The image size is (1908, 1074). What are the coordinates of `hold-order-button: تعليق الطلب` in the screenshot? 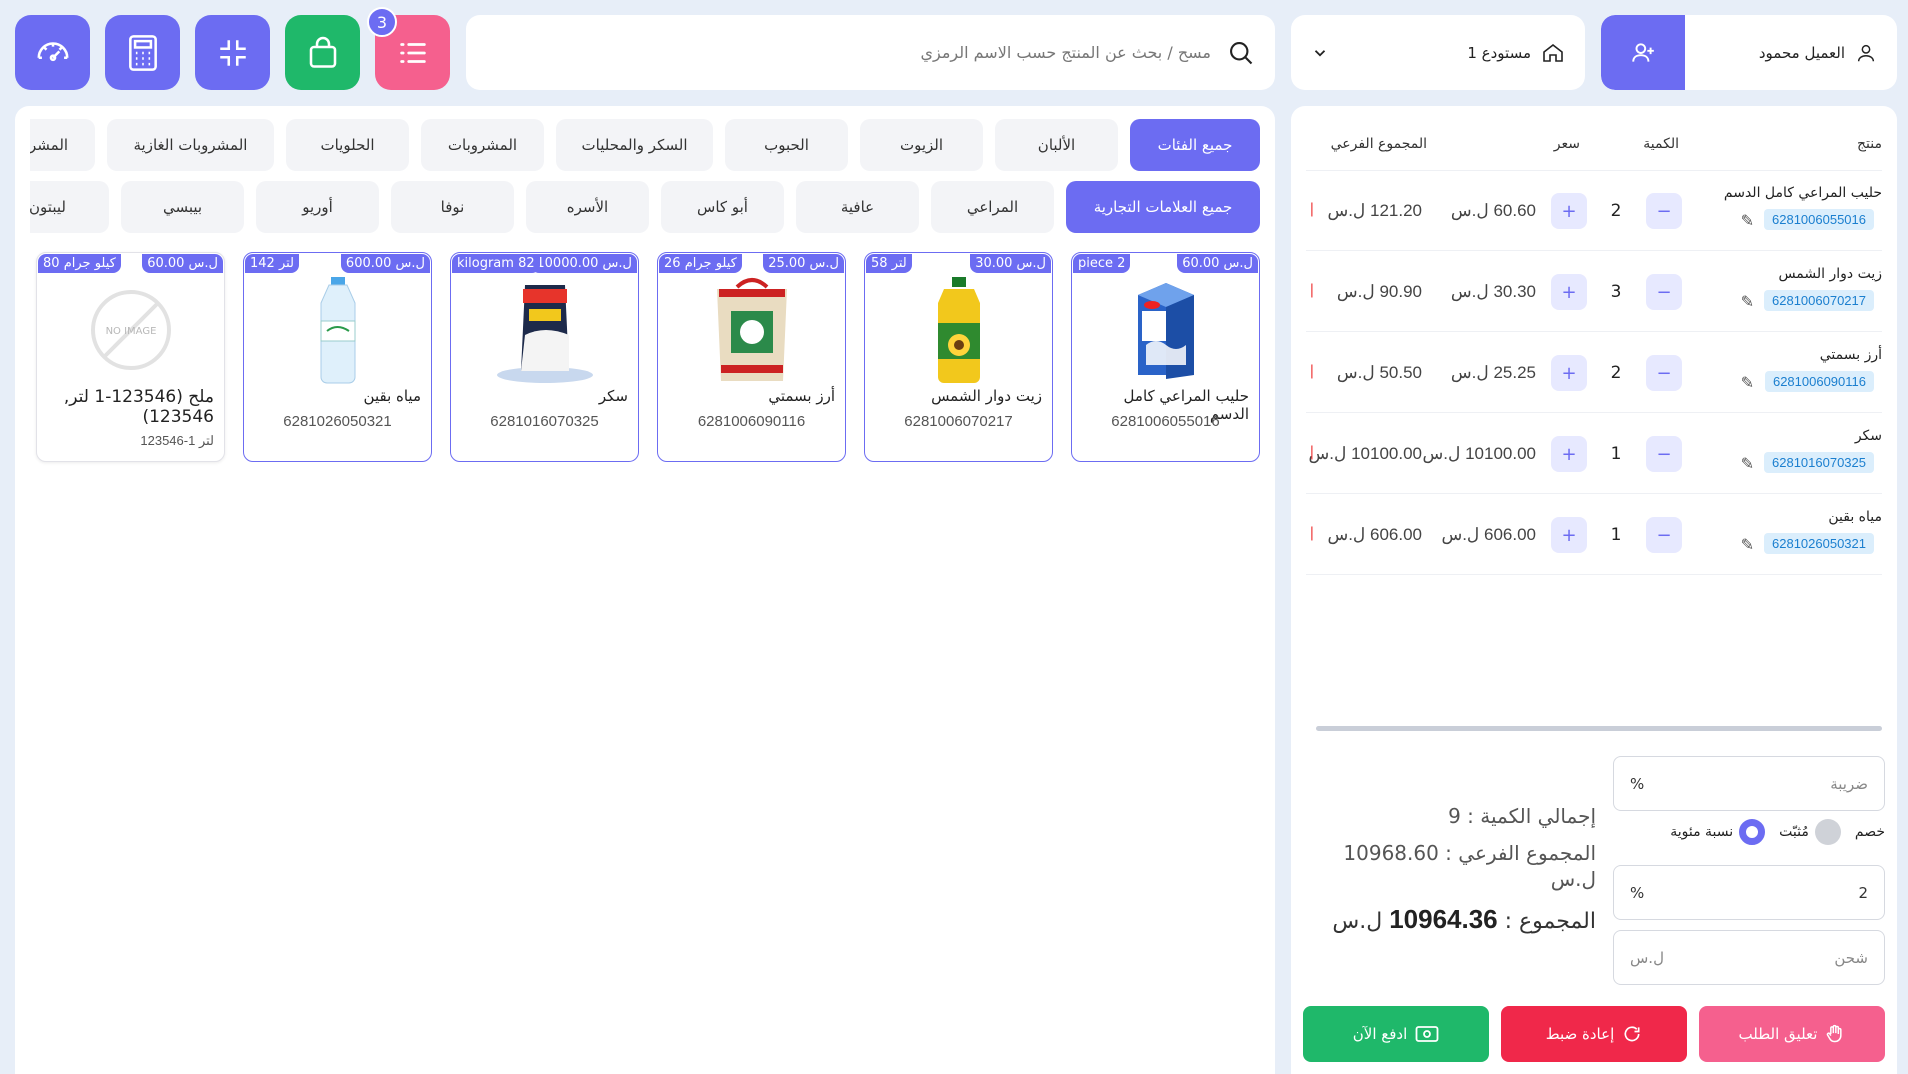 It's located at (1792, 1034).